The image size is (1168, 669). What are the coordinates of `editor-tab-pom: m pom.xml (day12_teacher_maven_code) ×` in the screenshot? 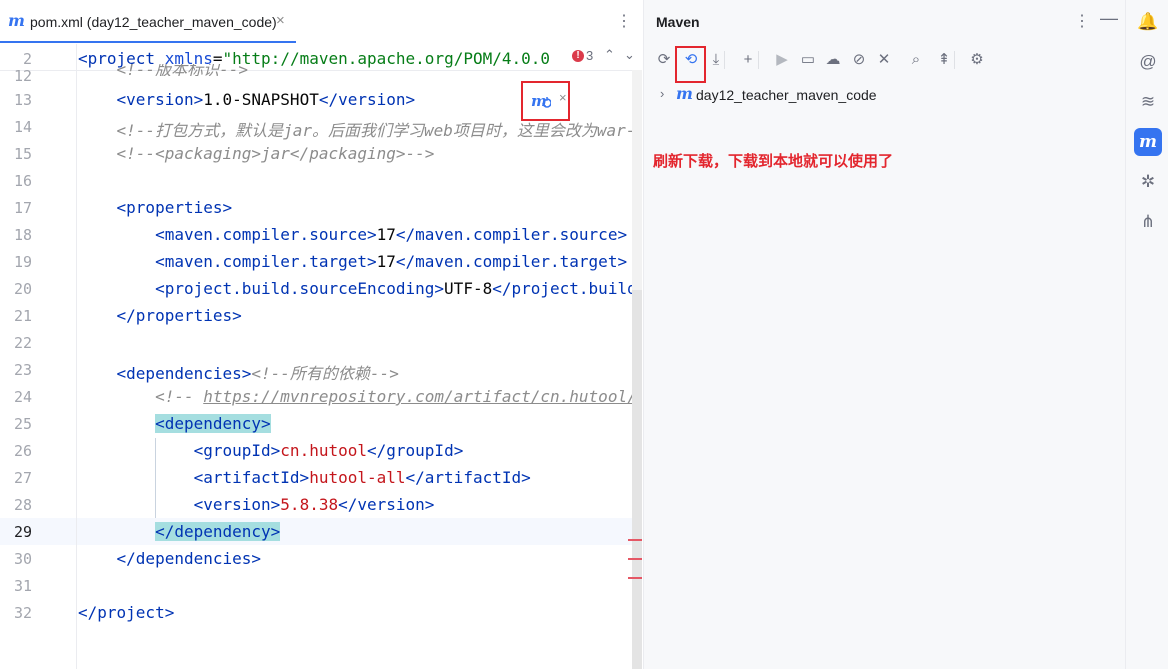 It's located at (148, 21).